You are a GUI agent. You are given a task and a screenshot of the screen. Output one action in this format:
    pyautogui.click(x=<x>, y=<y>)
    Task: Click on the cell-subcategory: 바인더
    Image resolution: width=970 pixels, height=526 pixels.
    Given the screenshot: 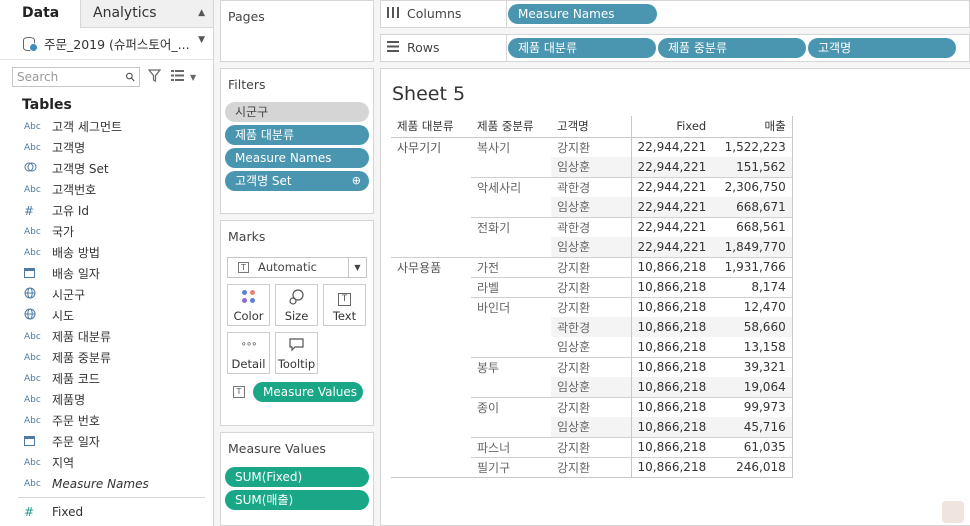 What is the action you would take?
    pyautogui.click(x=511, y=306)
    